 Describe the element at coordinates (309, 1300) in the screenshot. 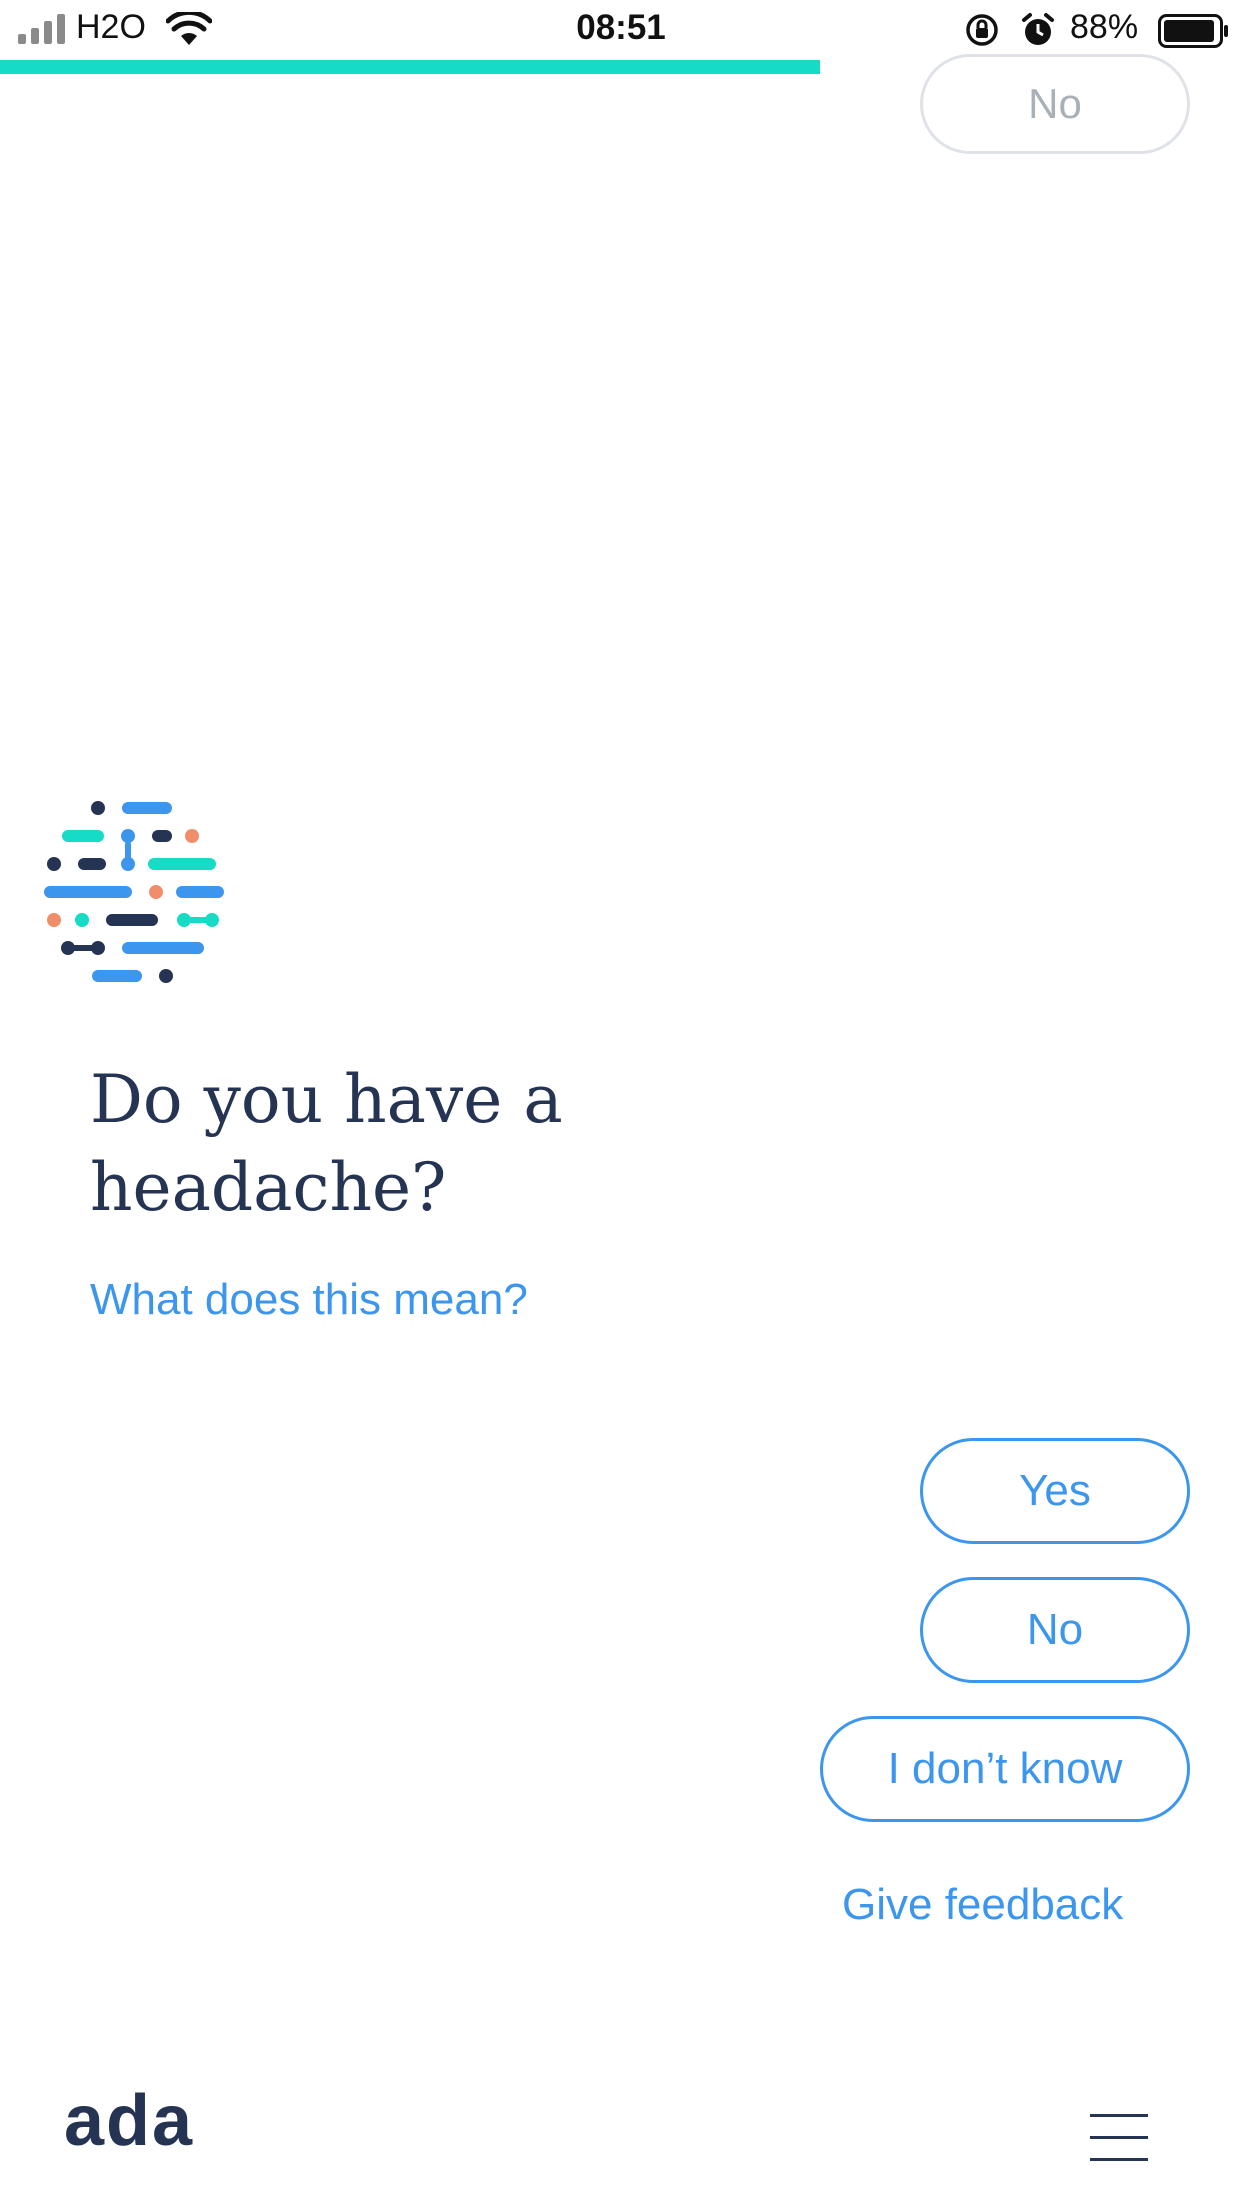

I see `what-does-this-mean-link: What does this mean?` at that location.